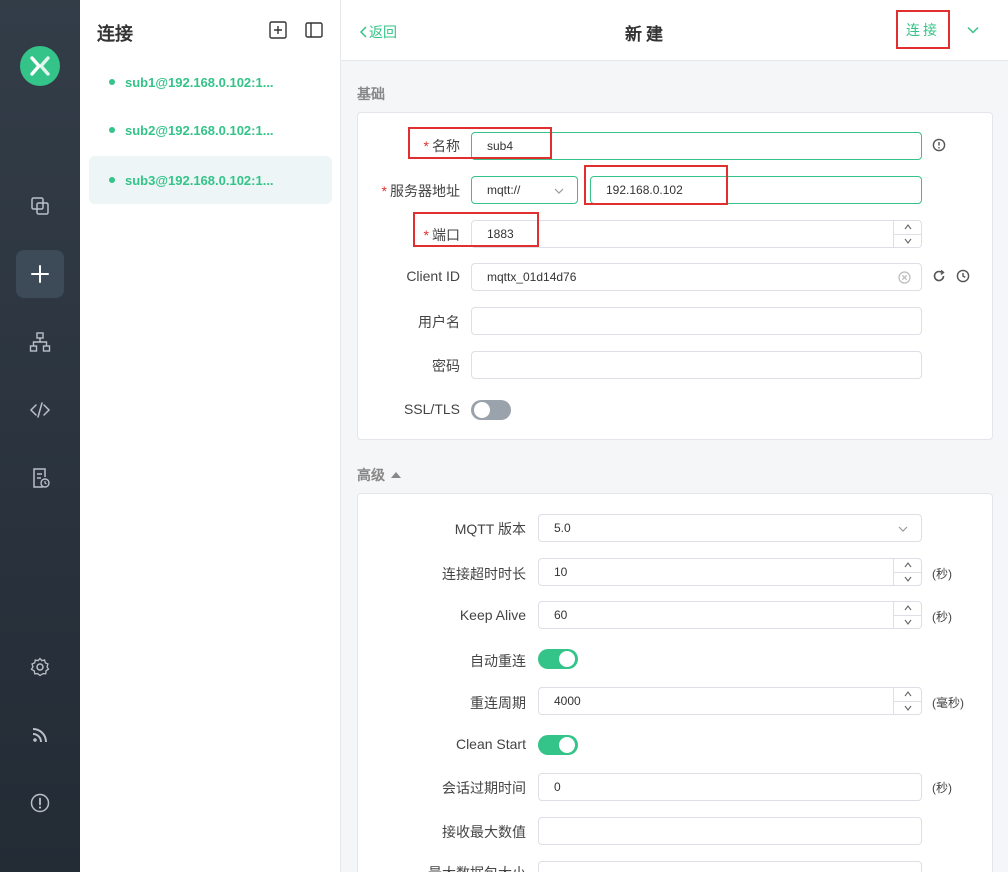 The image size is (1008, 872). What do you see at coordinates (490, 529) in the screenshot?
I see `mqtt-version-label: MQTT 版本` at bounding box center [490, 529].